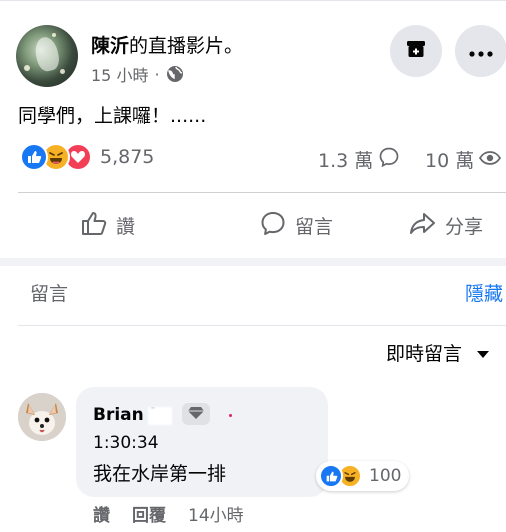 Image resolution: width=506 pixels, height=532 pixels. Describe the element at coordinates (126, 226) in the screenshot. I see `like-label: 讚` at that location.